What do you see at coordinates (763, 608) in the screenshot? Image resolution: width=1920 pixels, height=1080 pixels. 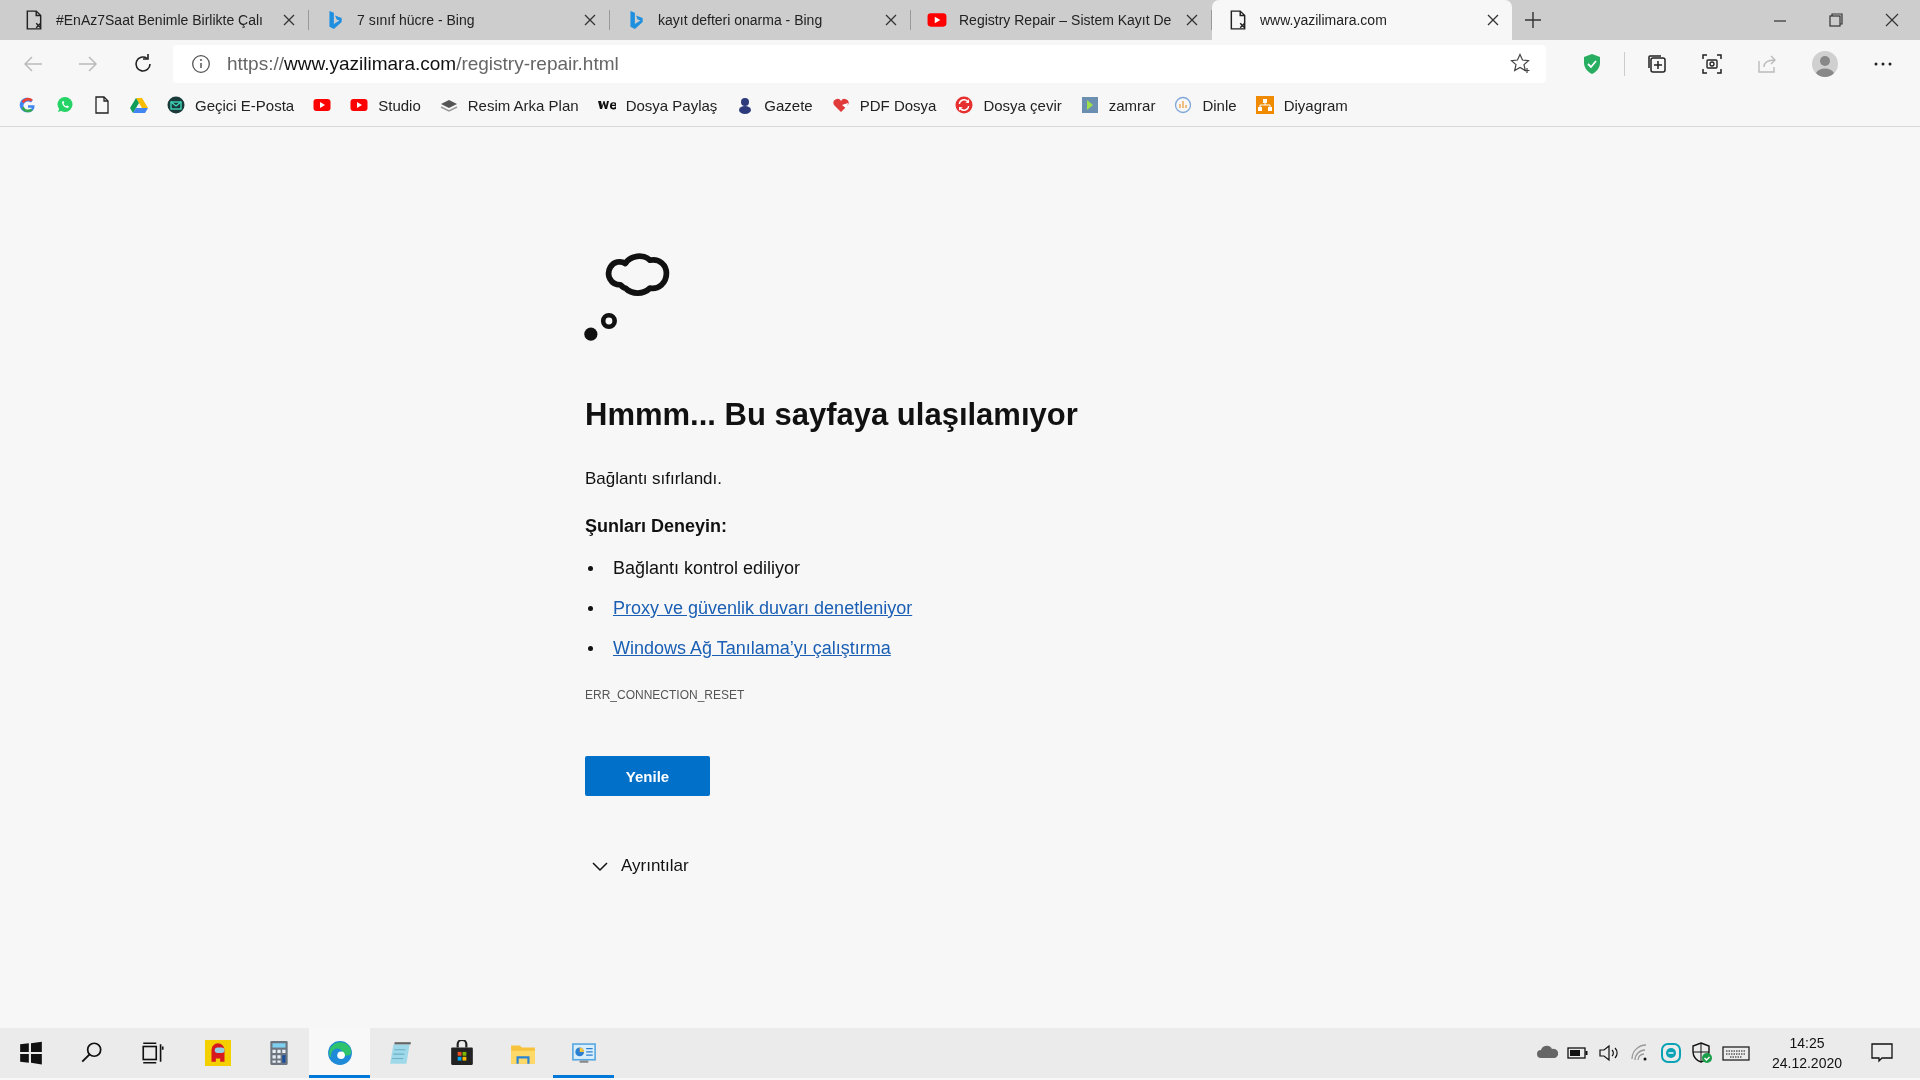 I see `suggestion-link: Proxy ve güvenlik duvarı denetleniyor` at bounding box center [763, 608].